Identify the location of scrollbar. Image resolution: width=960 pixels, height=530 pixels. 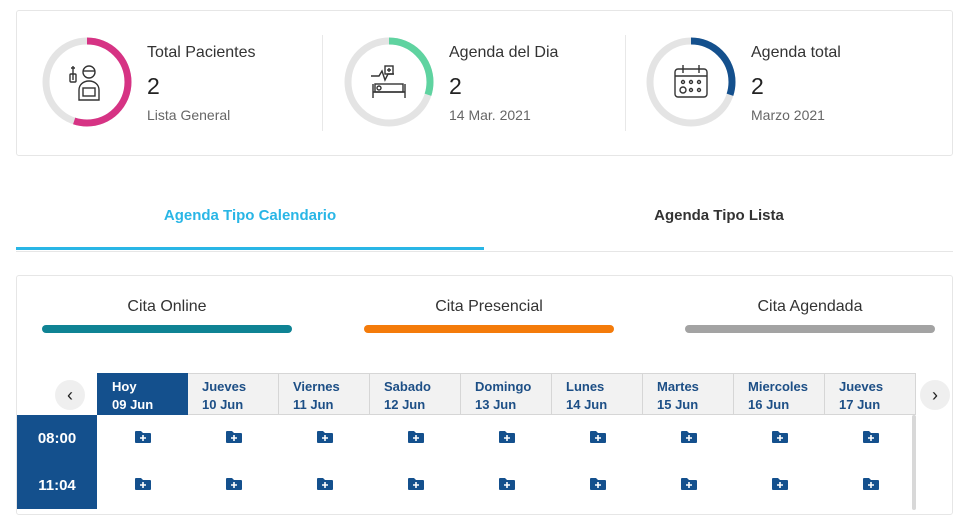
(914, 462).